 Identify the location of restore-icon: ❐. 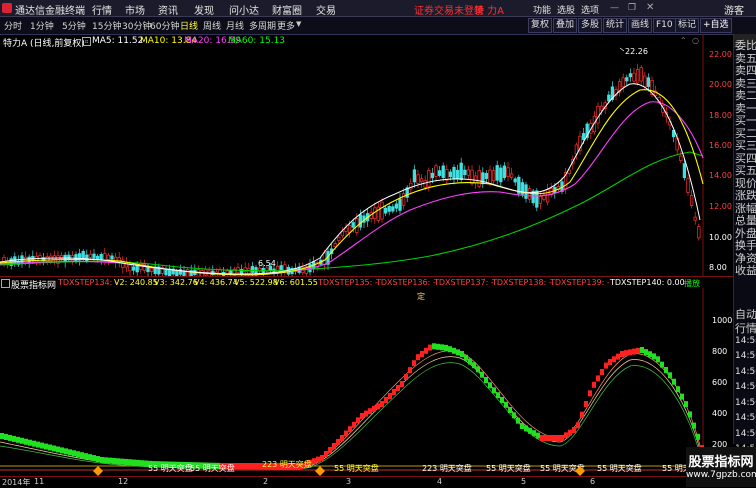
(632, 8).